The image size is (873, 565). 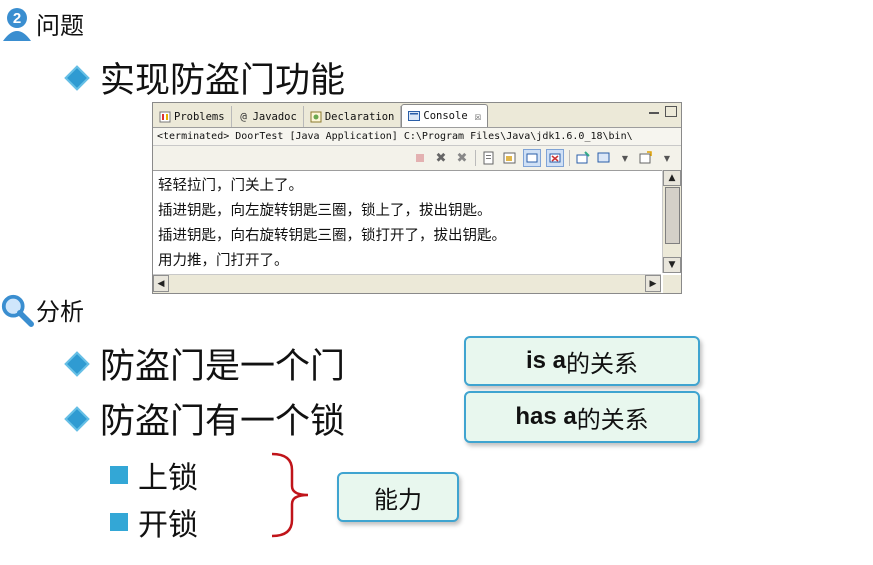 I want to click on remove-launch-icon: ✖, so click(x=441, y=158).